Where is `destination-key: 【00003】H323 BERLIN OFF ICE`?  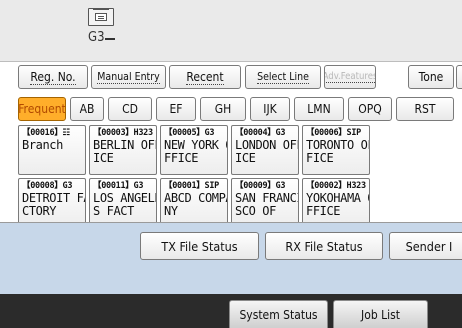
destination-key: 【00003】H323 BERLIN OFF ICE is located at coordinates (123, 150).